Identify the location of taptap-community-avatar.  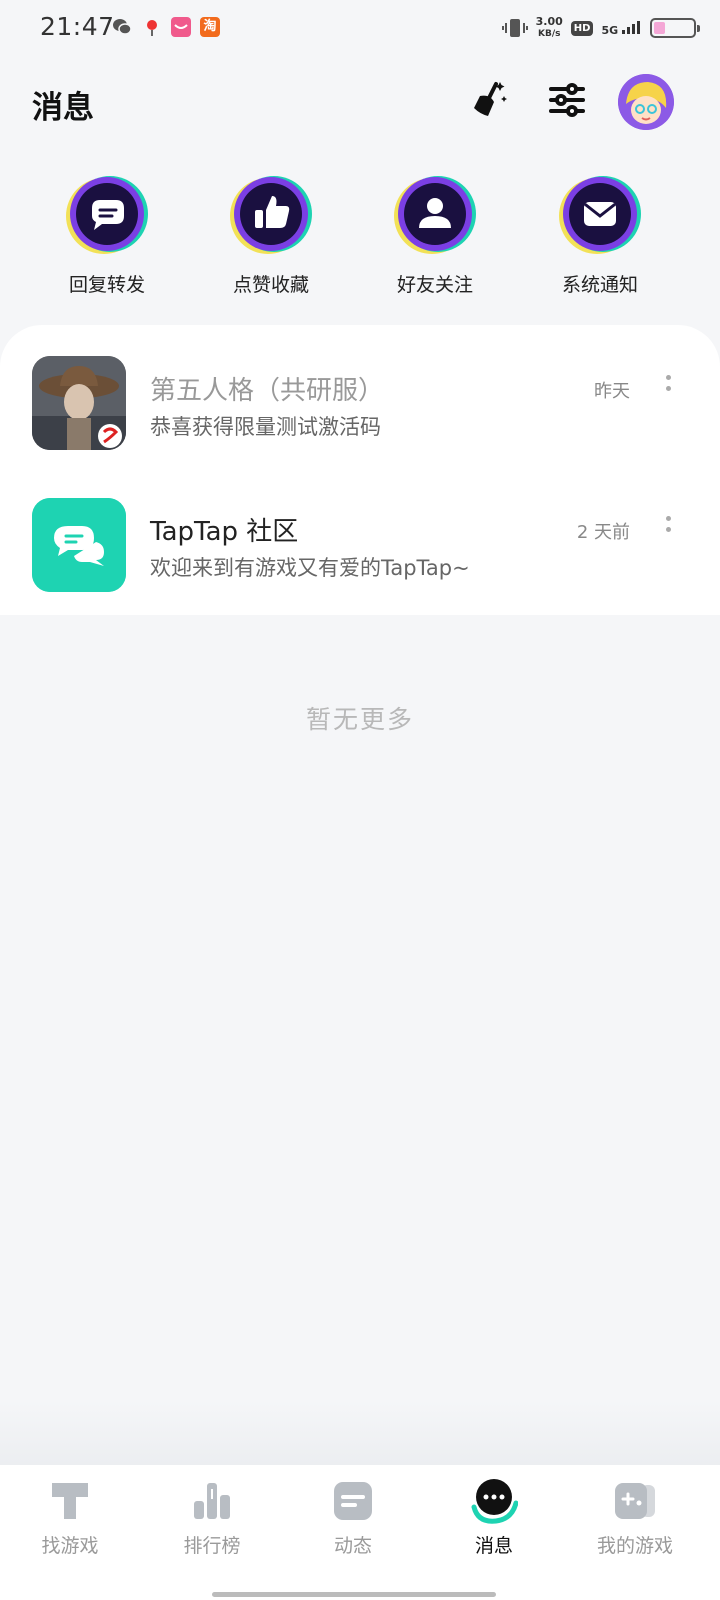
(79, 545).